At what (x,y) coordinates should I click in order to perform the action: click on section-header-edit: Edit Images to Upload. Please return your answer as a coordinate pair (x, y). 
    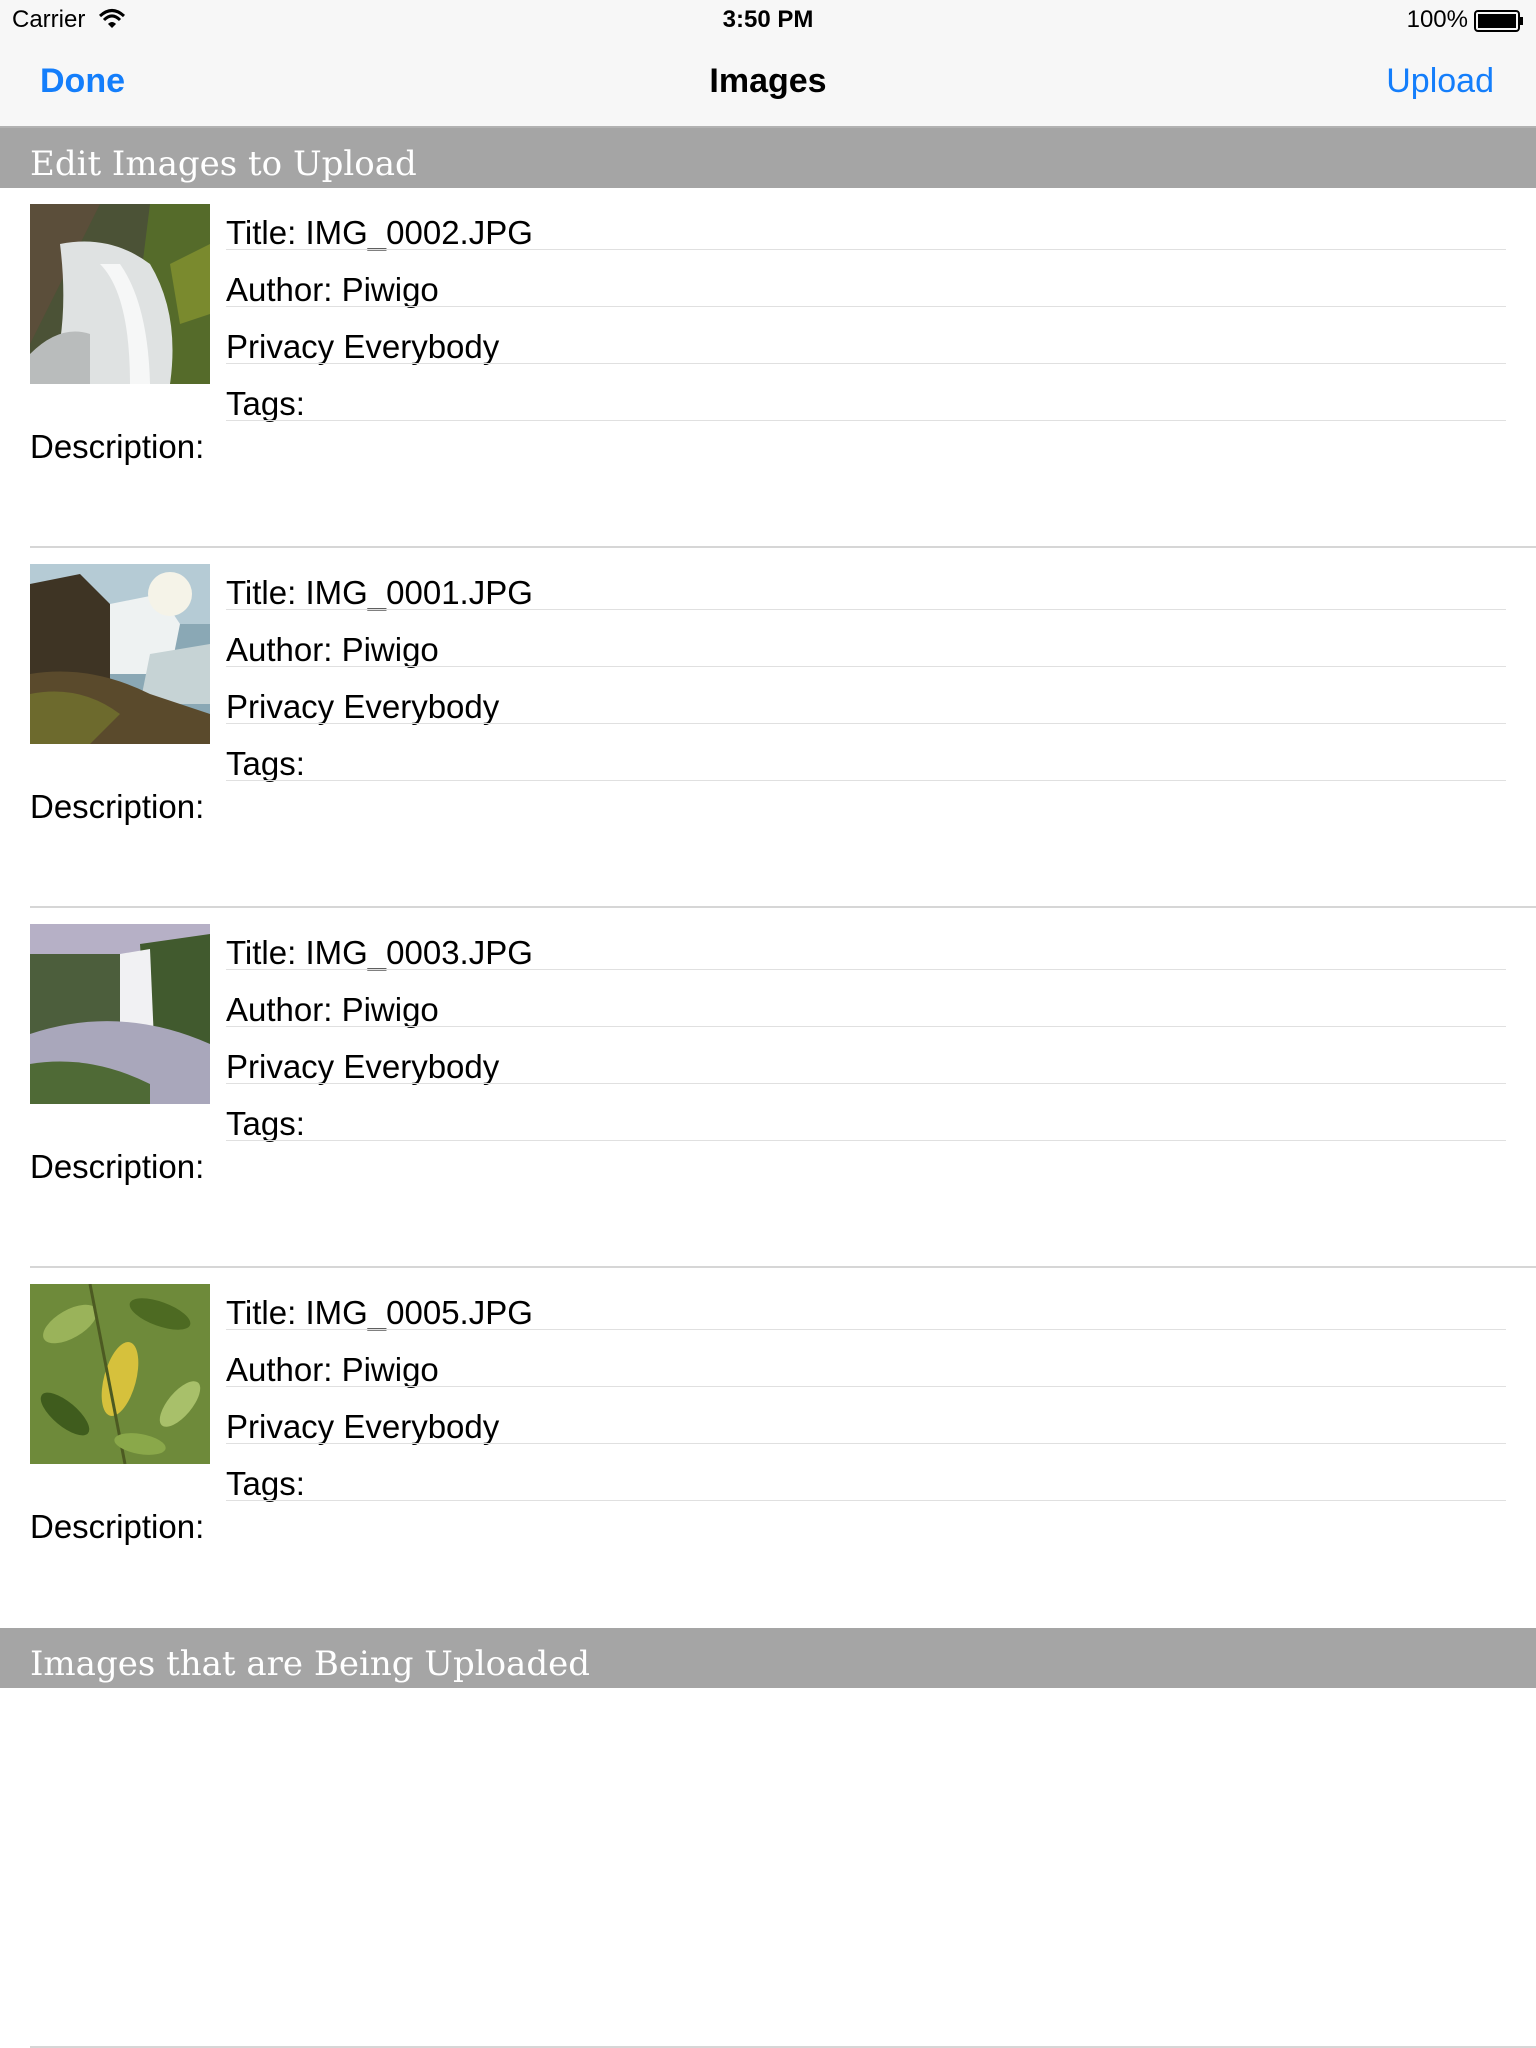
    Looking at the image, I should click on (768, 158).